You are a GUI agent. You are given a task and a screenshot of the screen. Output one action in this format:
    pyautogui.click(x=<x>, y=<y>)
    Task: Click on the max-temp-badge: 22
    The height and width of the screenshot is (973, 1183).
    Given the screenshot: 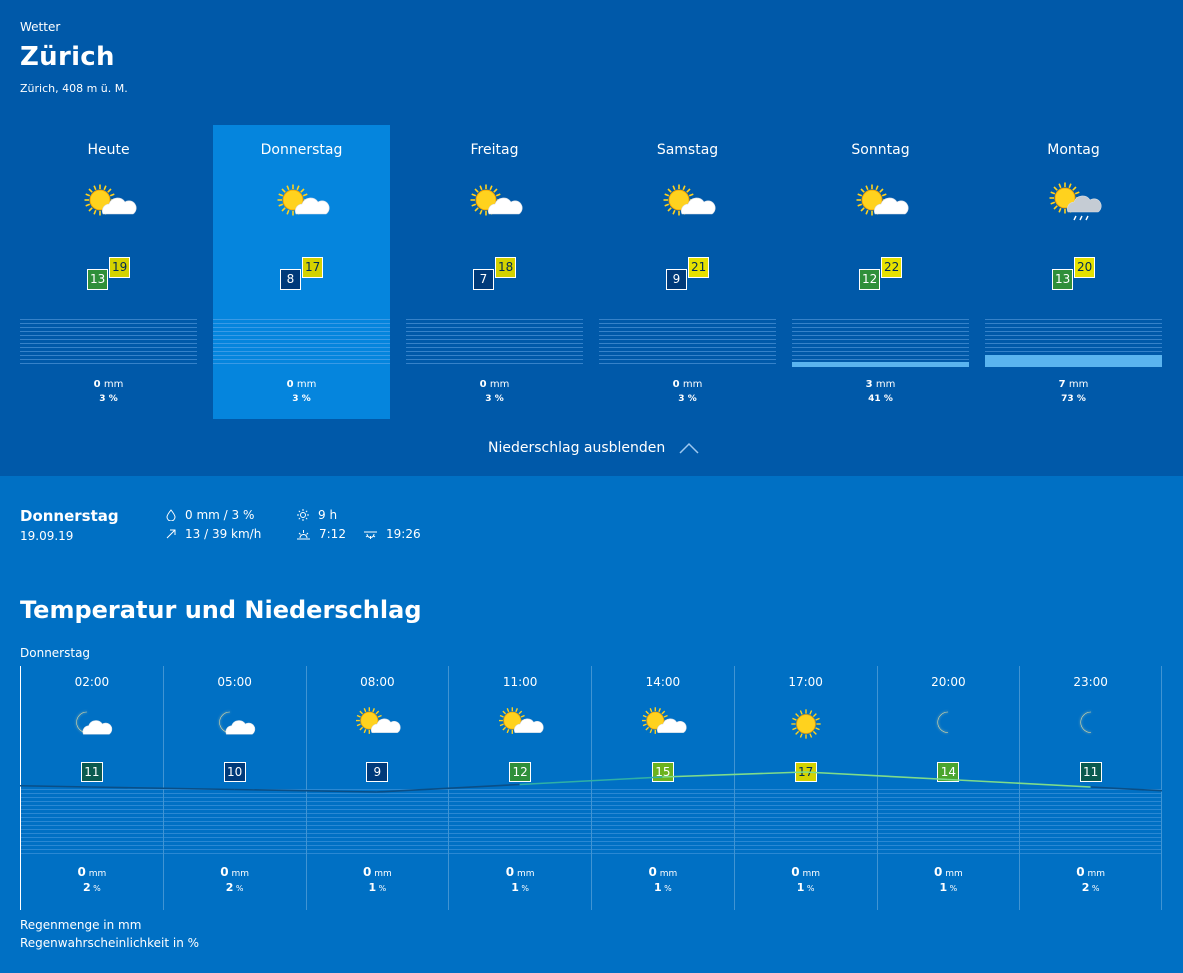 What is the action you would take?
    pyautogui.click(x=892, y=267)
    